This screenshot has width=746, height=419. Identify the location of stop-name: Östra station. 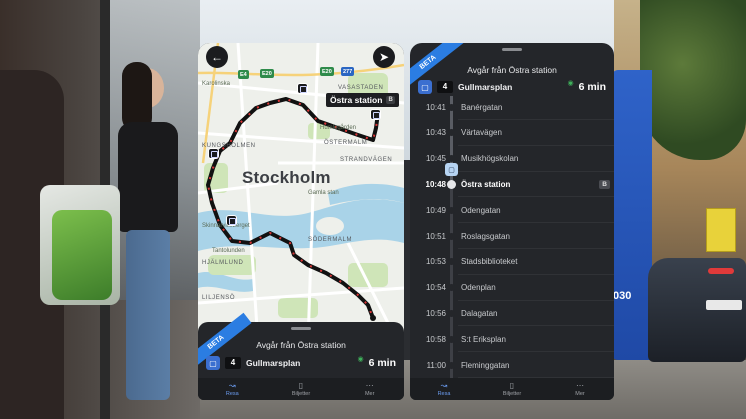
(486, 184).